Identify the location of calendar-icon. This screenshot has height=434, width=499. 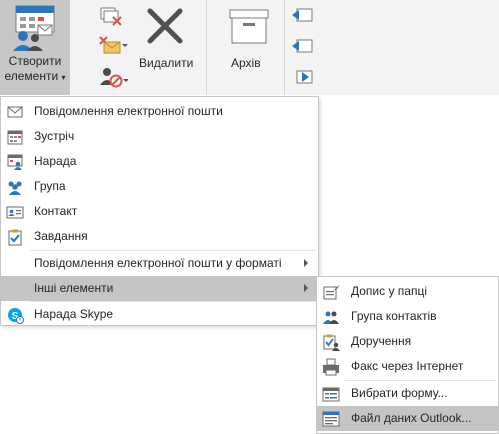
(15, 137).